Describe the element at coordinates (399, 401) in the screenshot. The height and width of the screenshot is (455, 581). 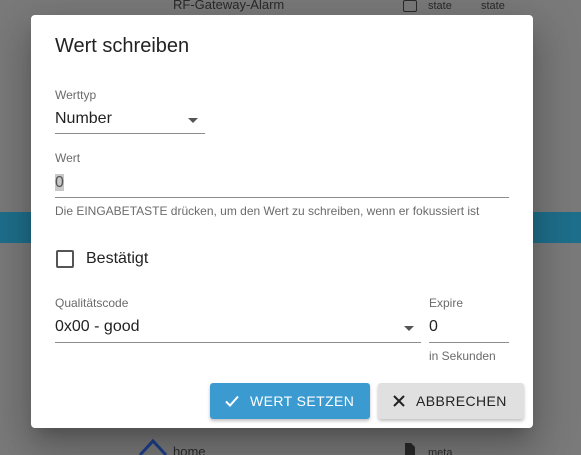
I see `close-icon` at that location.